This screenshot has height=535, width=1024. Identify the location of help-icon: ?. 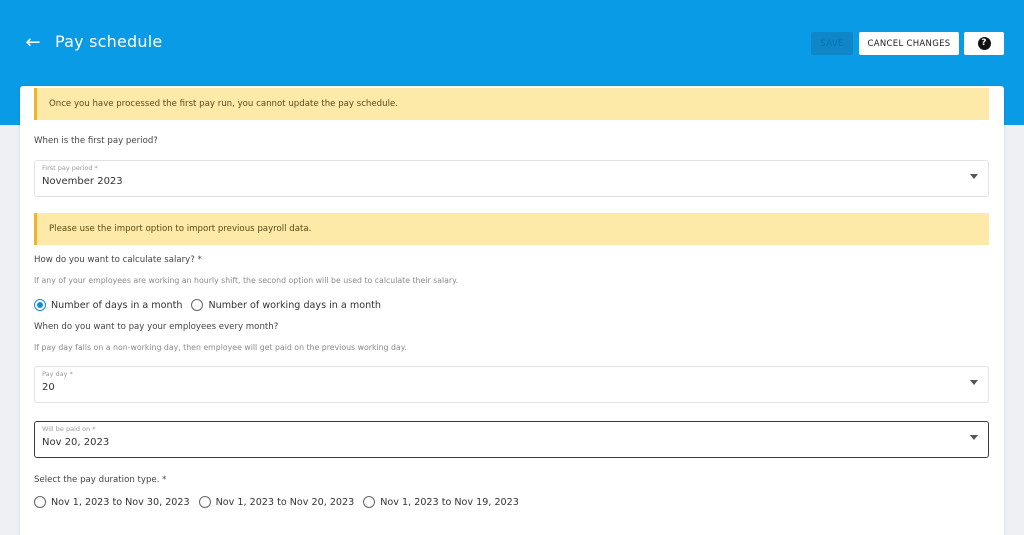
(984, 43).